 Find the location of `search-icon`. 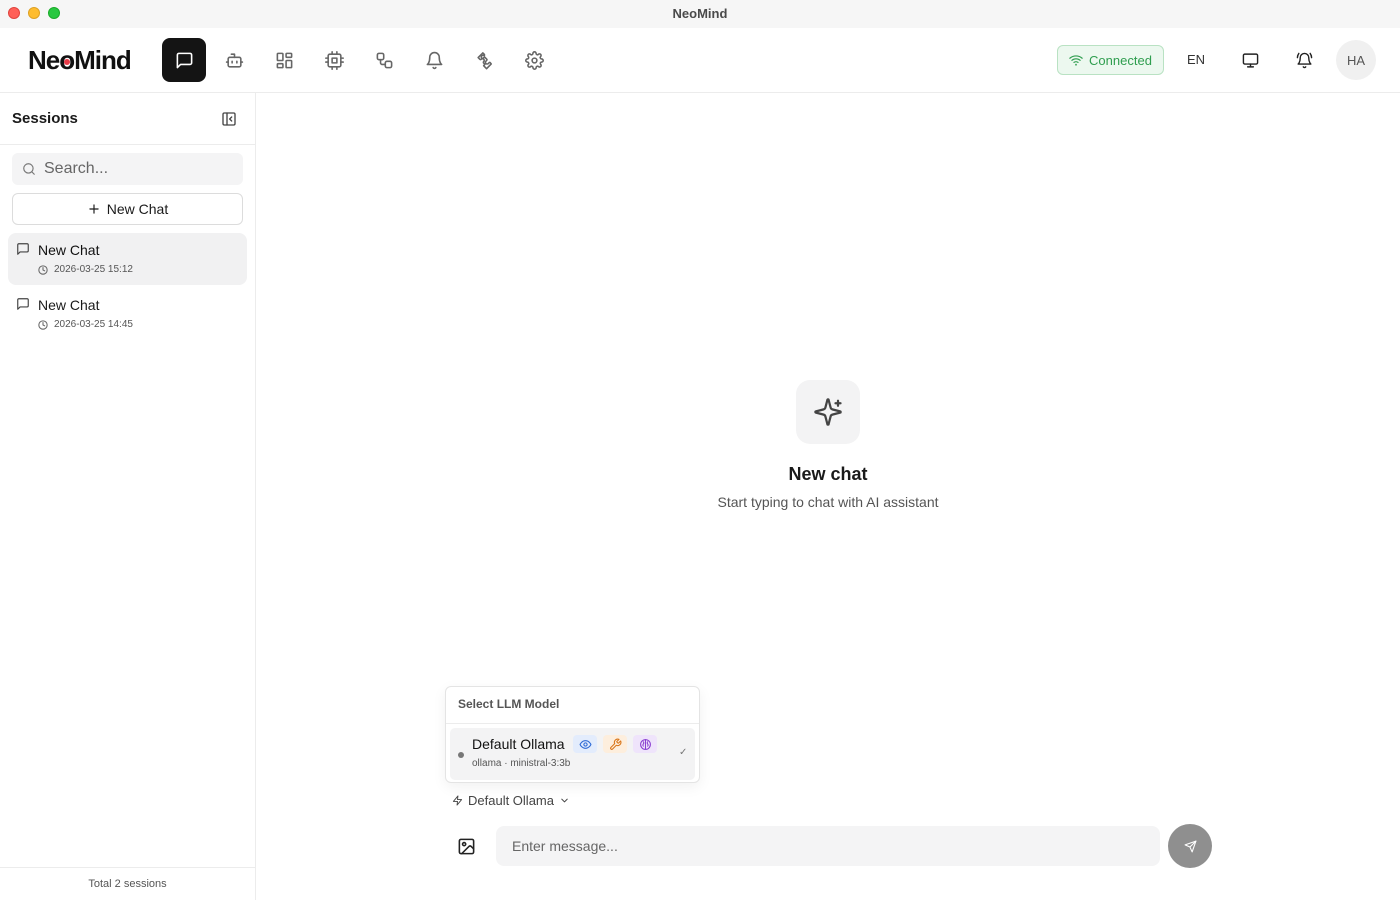

search-icon is located at coordinates (29, 169).